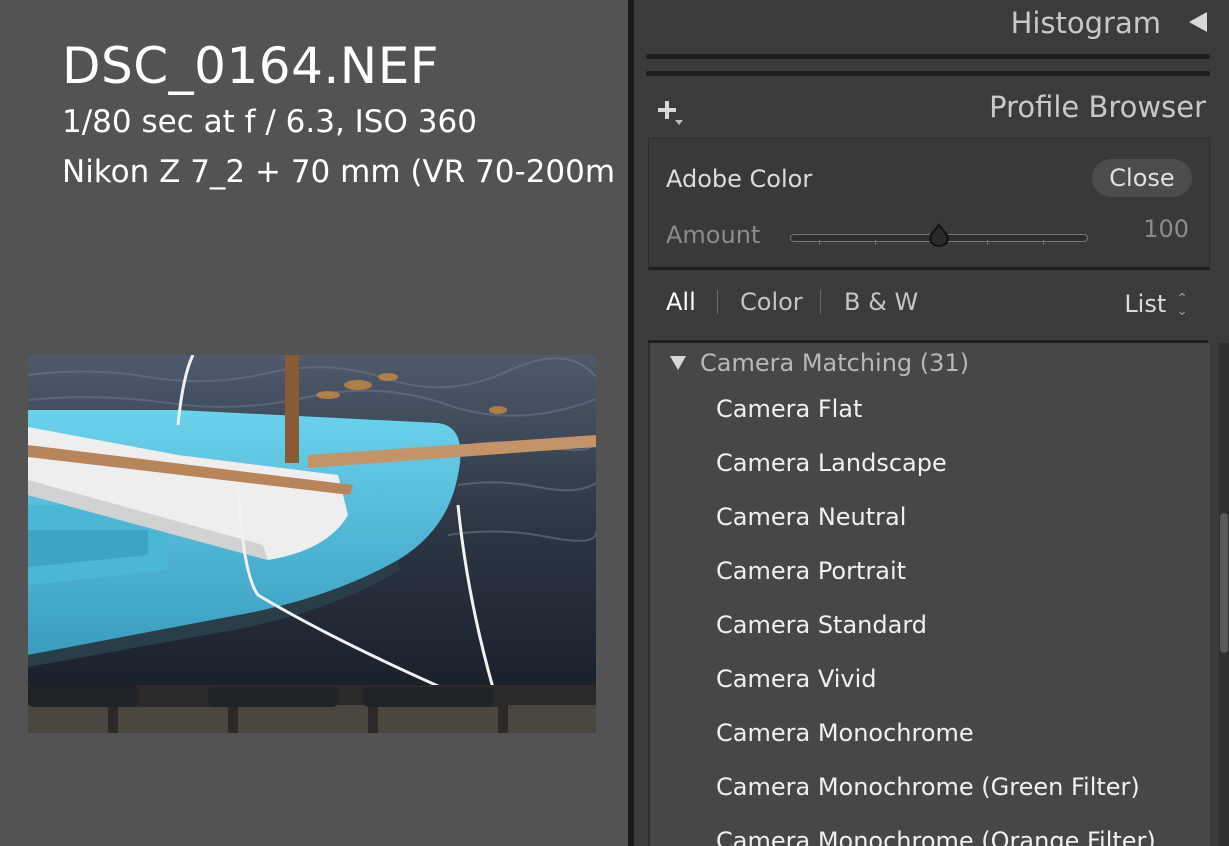 Image resolution: width=1229 pixels, height=846 pixels. Describe the element at coordinates (1145, 304) in the screenshot. I see `view-mode-label: List` at that location.